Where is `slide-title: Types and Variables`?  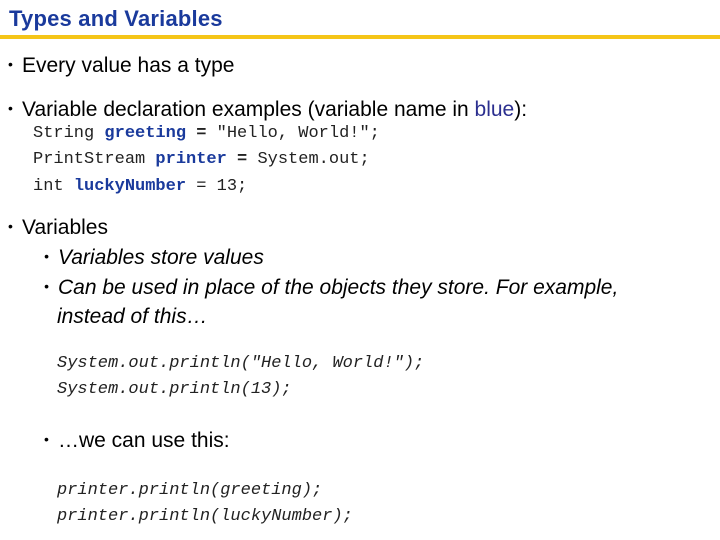
slide-title: Types and Variables is located at coordinates (116, 18).